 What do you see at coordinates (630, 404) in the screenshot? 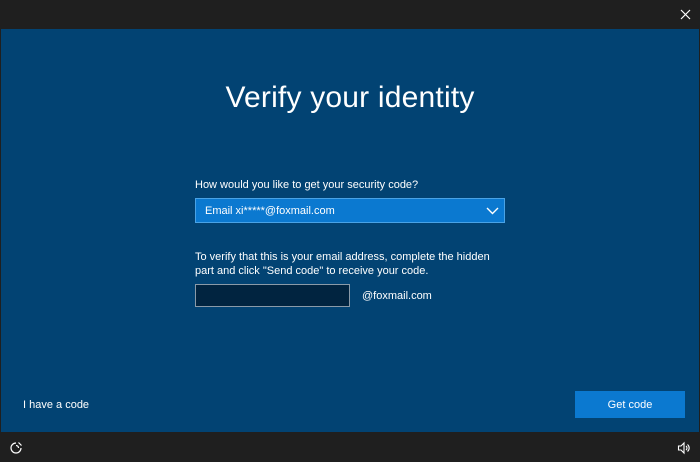
I see `get-code-button: Get code` at bounding box center [630, 404].